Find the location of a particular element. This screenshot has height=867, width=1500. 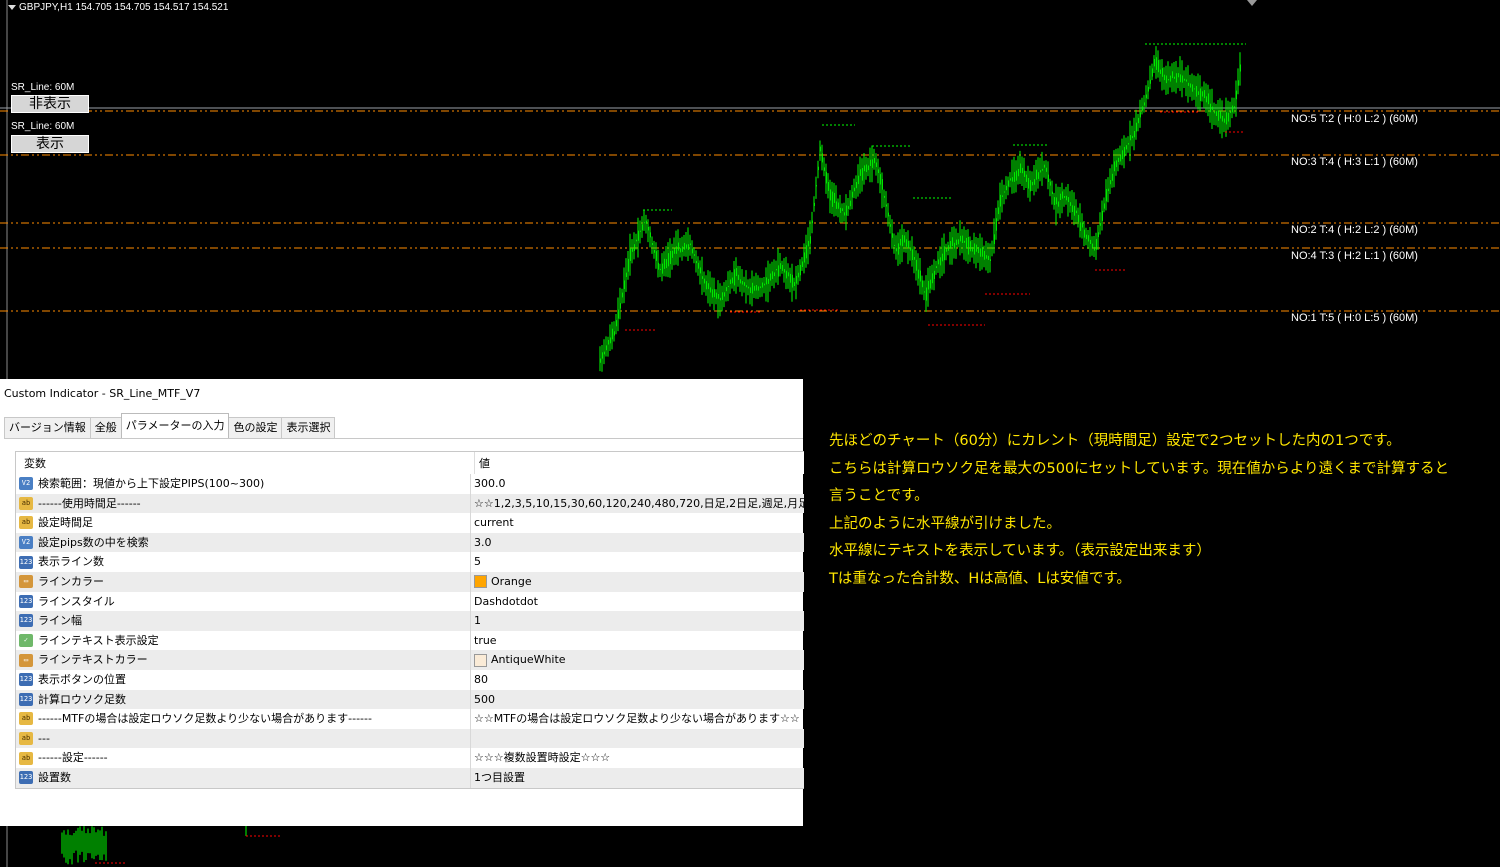

table-row: 123 表示ライン数 5 is located at coordinates (410, 562).